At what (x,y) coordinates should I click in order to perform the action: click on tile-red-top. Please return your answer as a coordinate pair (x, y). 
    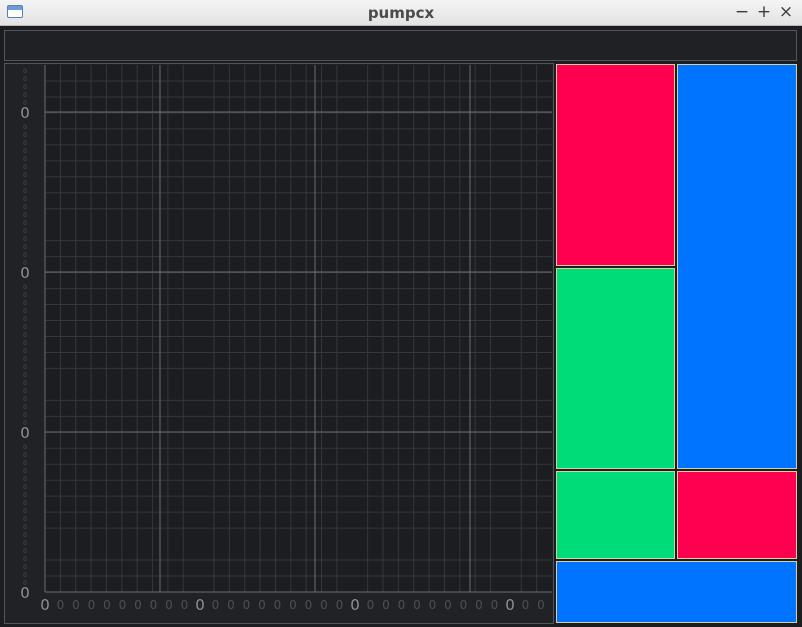
    Looking at the image, I should click on (615, 165).